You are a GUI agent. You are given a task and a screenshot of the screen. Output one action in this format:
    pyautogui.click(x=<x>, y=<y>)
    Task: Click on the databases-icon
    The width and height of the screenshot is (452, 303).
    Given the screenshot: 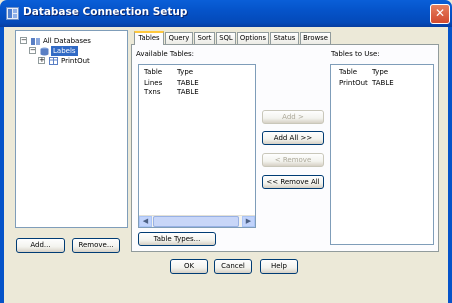 What is the action you would take?
    pyautogui.click(x=35, y=41)
    